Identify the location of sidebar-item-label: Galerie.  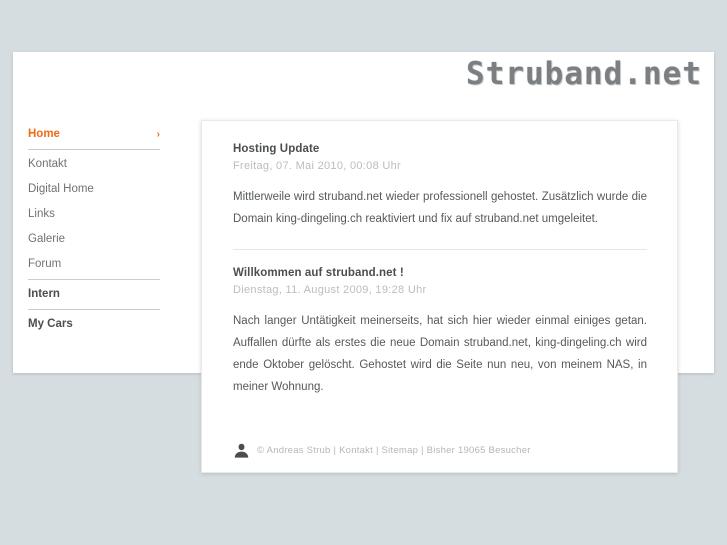
(47, 239).